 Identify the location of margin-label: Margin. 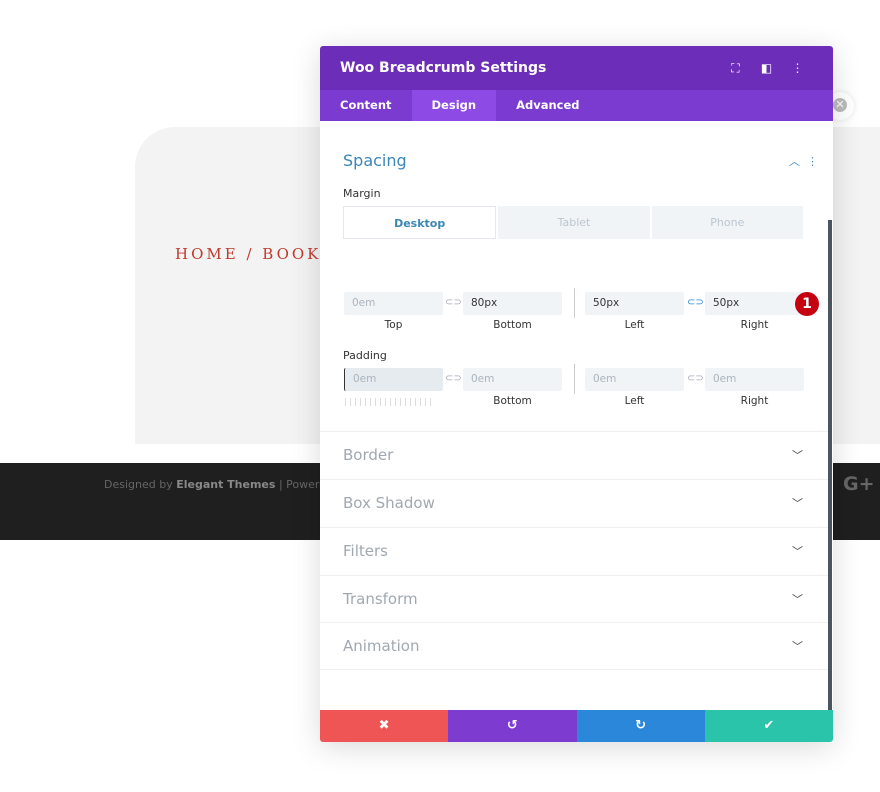
(362, 193).